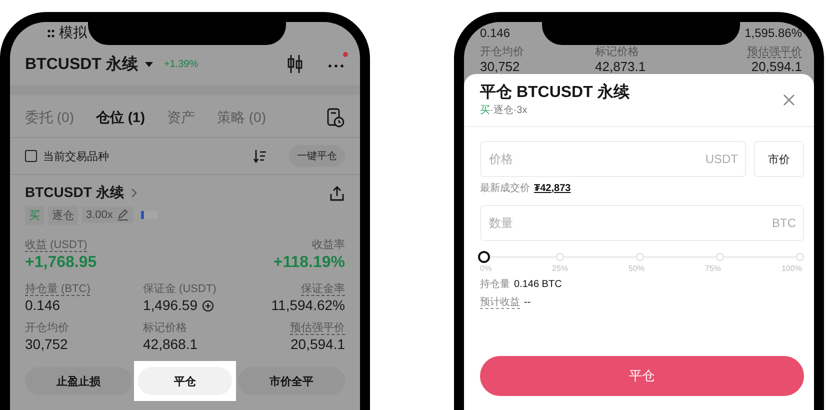 This screenshot has width=826, height=410. What do you see at coordinates (61, 263) in the screenshot?
I see `pnl-value: +1,768.95` at bounding box center [61, 263].